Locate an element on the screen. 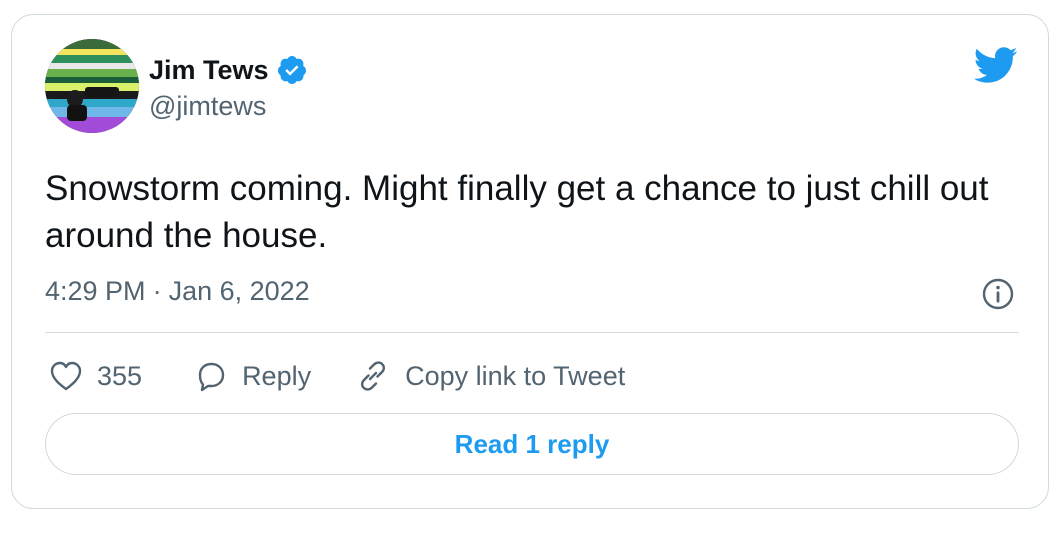  like-count: 355 is located at coordinates (120, 375).